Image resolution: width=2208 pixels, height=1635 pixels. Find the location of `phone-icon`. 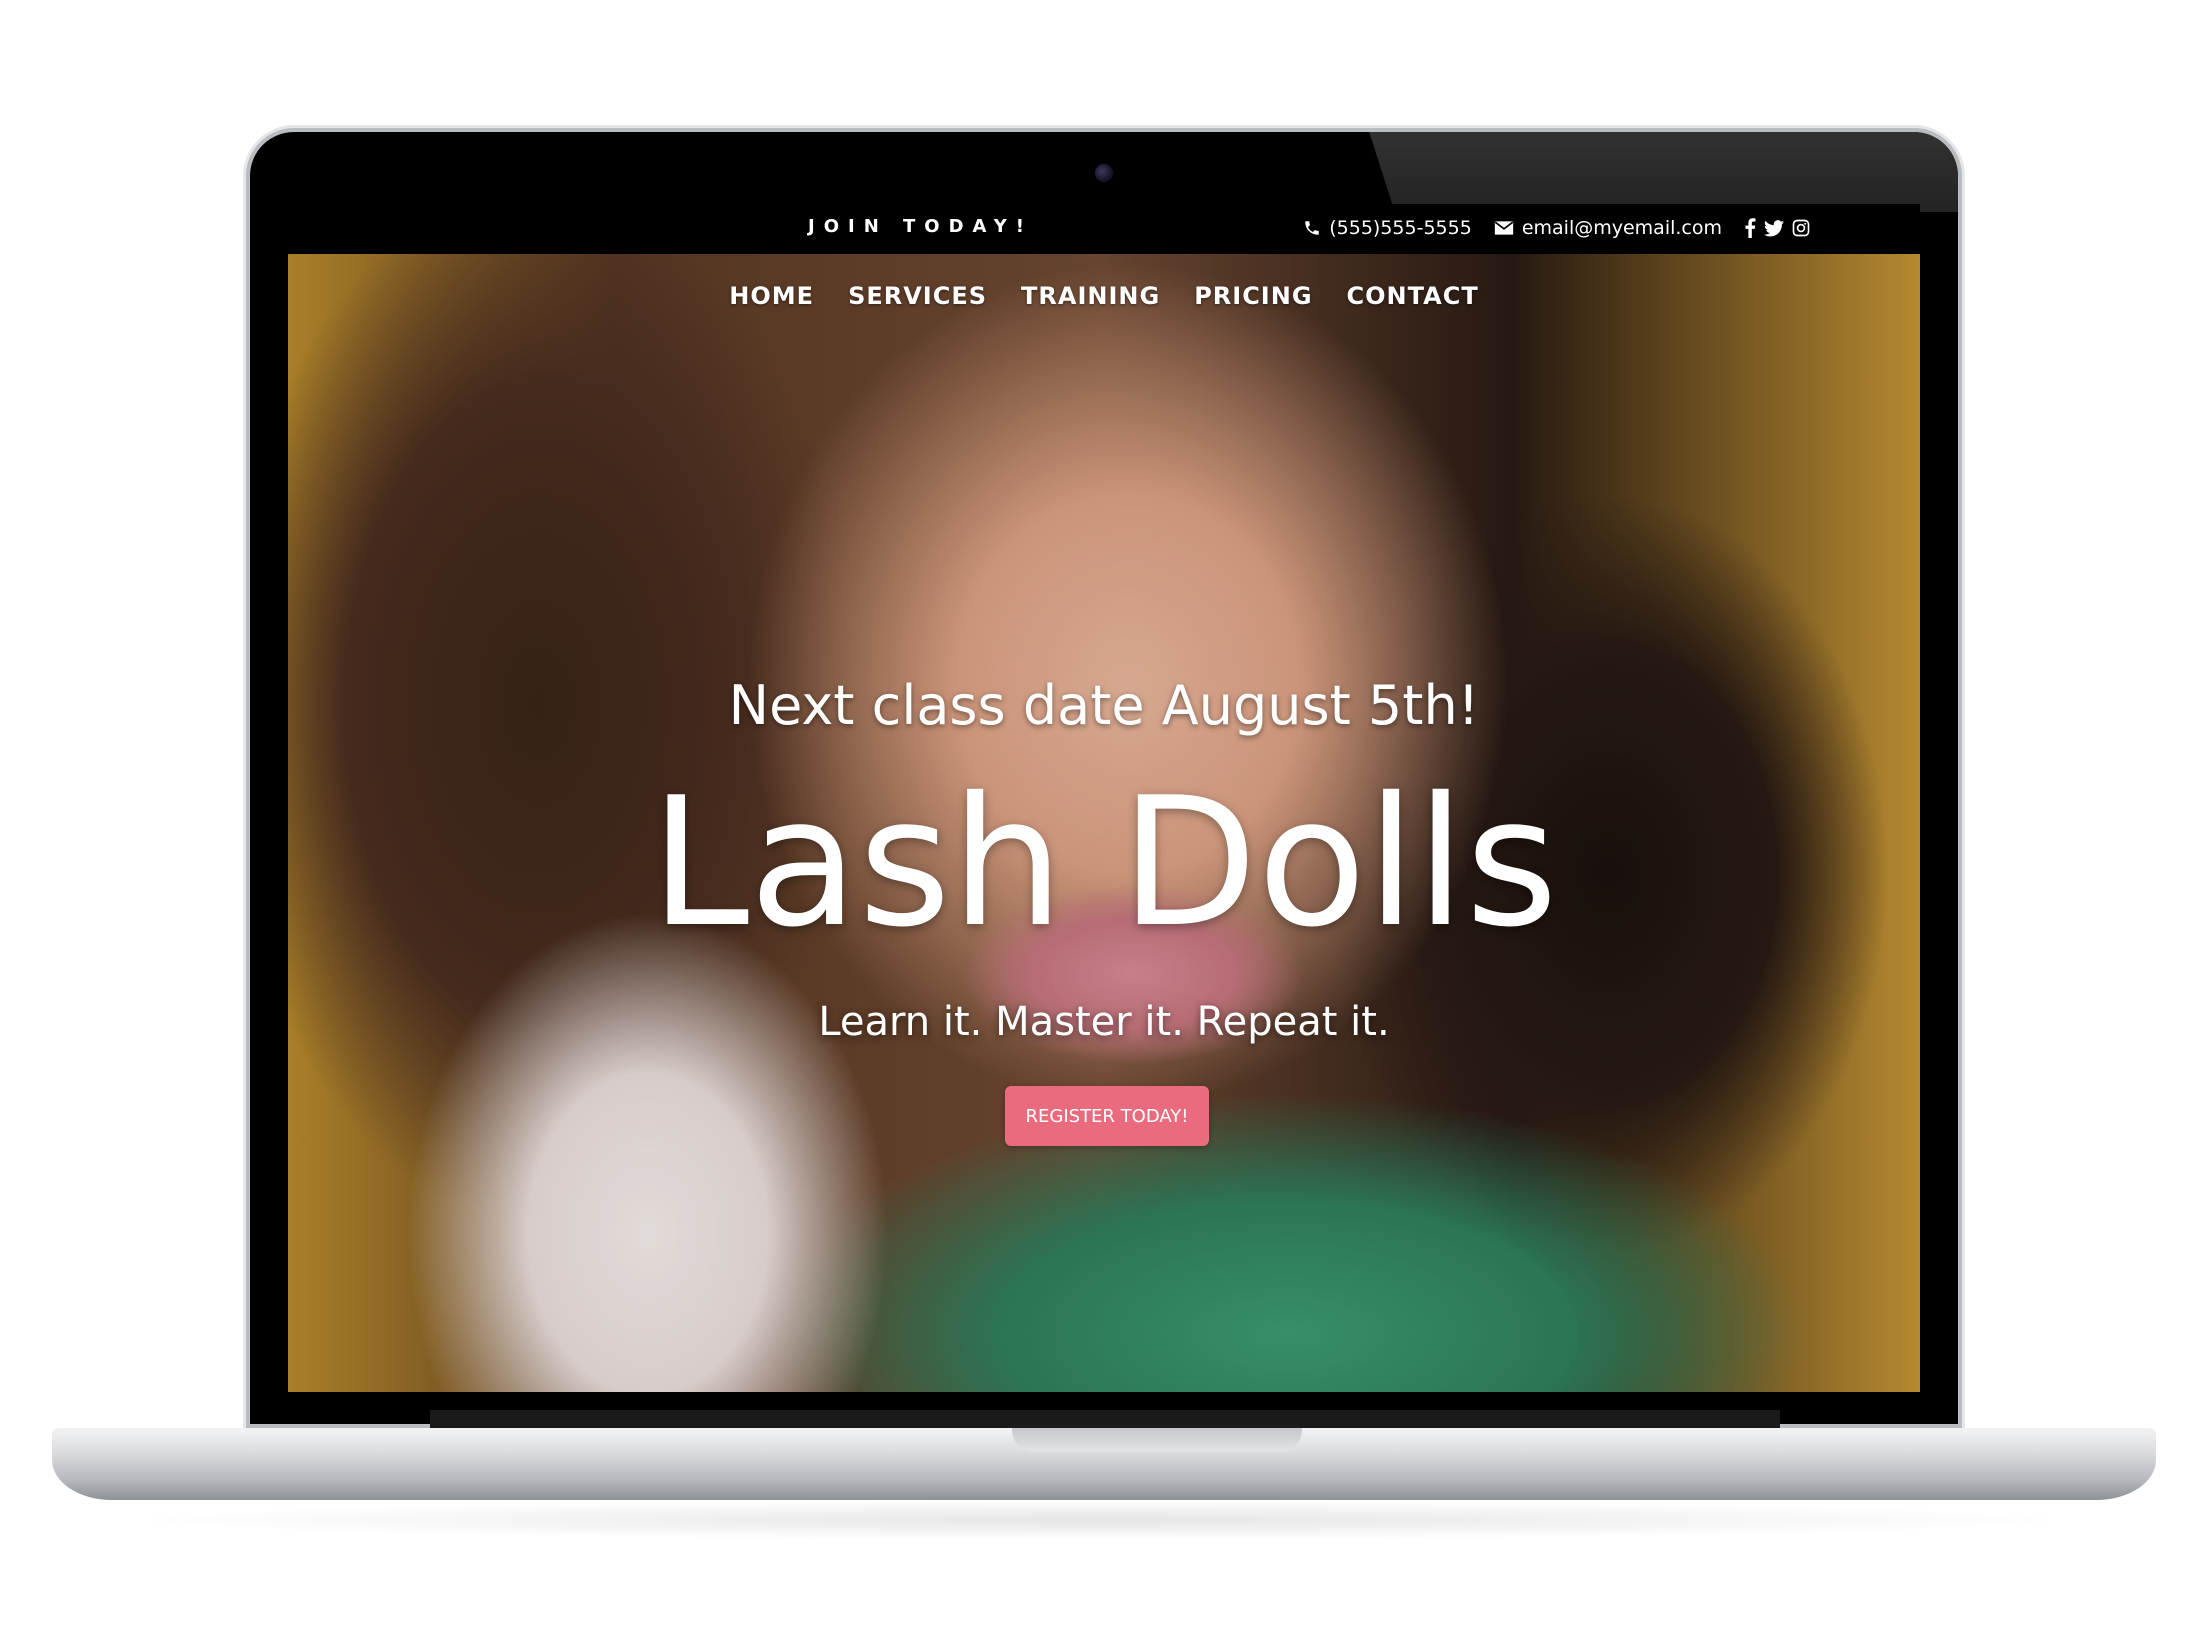

phone-icon is located at coordinates (1312, 228).